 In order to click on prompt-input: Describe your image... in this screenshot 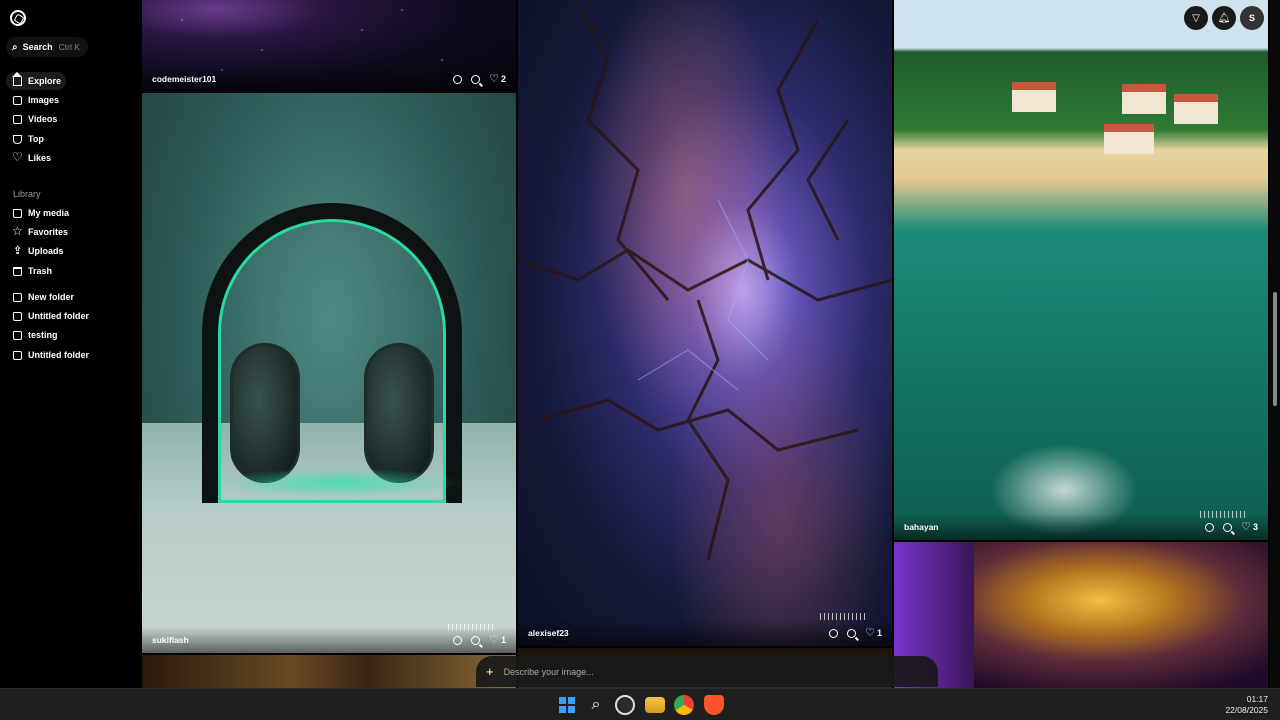, I will do `click(549, 672)`.